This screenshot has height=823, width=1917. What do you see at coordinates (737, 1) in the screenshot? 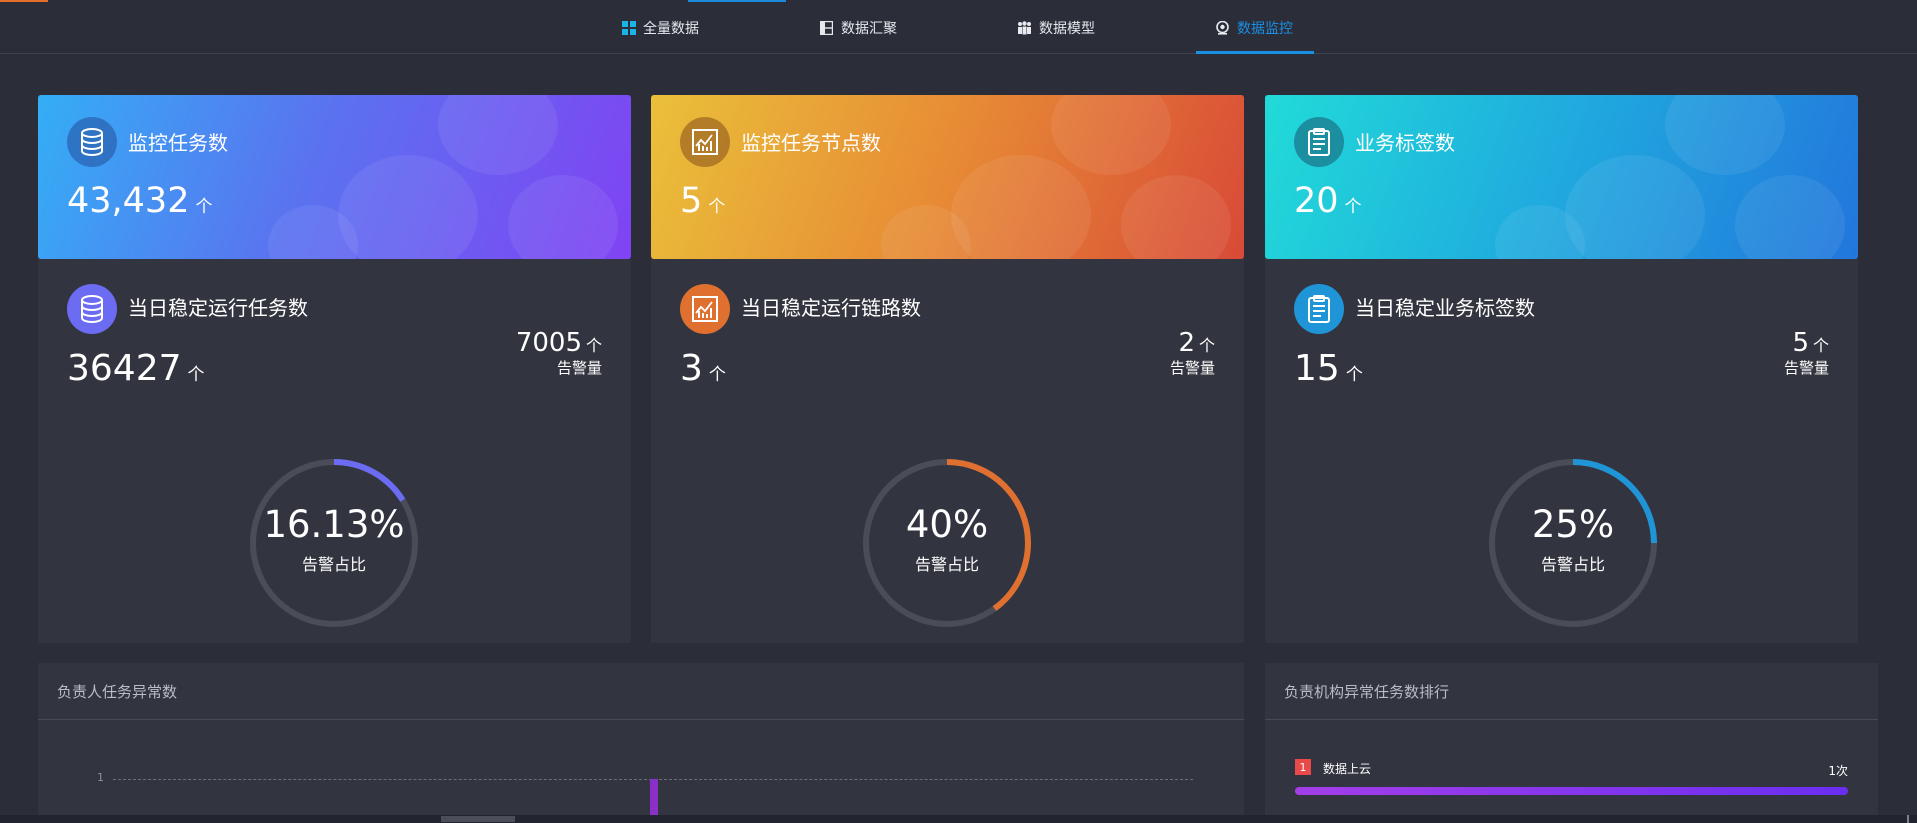
I see `top-accent` at bounding box center [737, 1].